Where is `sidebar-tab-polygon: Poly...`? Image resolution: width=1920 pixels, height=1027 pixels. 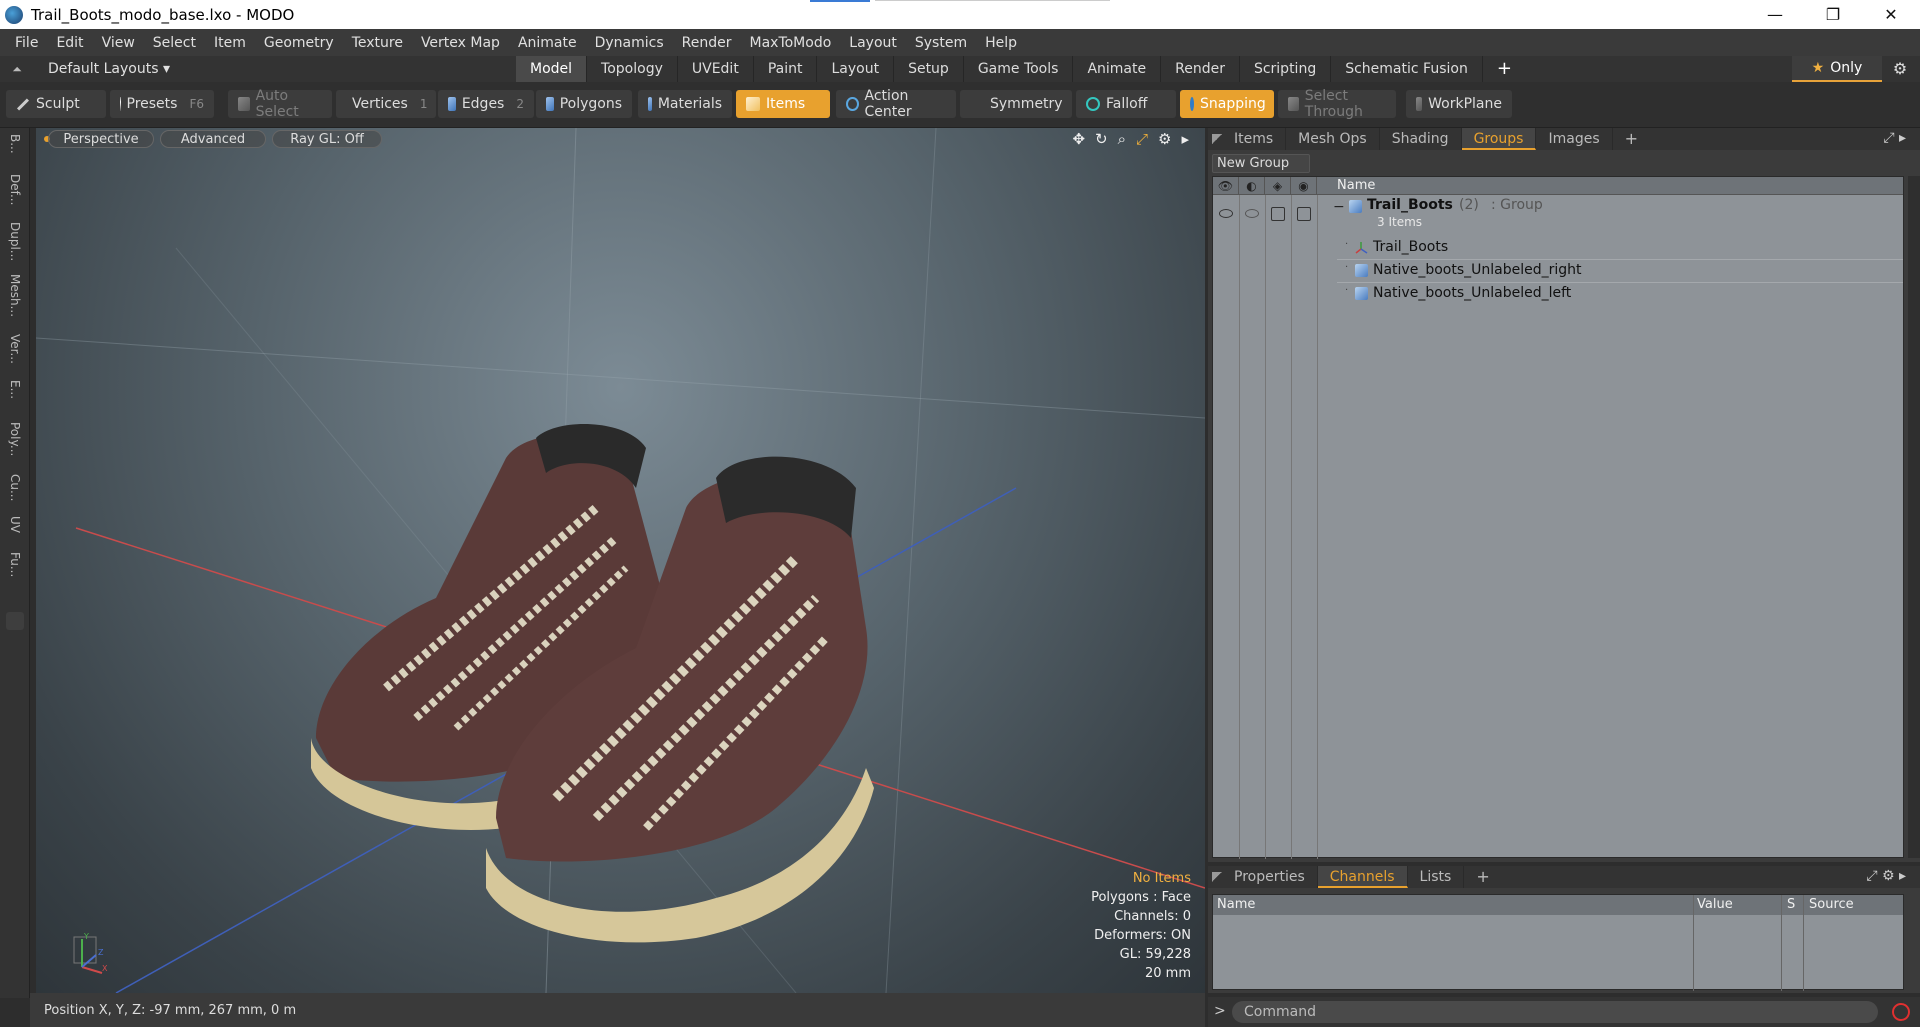 sidebar-tab-polygon: Poly... is located at coordinates (15, 445).